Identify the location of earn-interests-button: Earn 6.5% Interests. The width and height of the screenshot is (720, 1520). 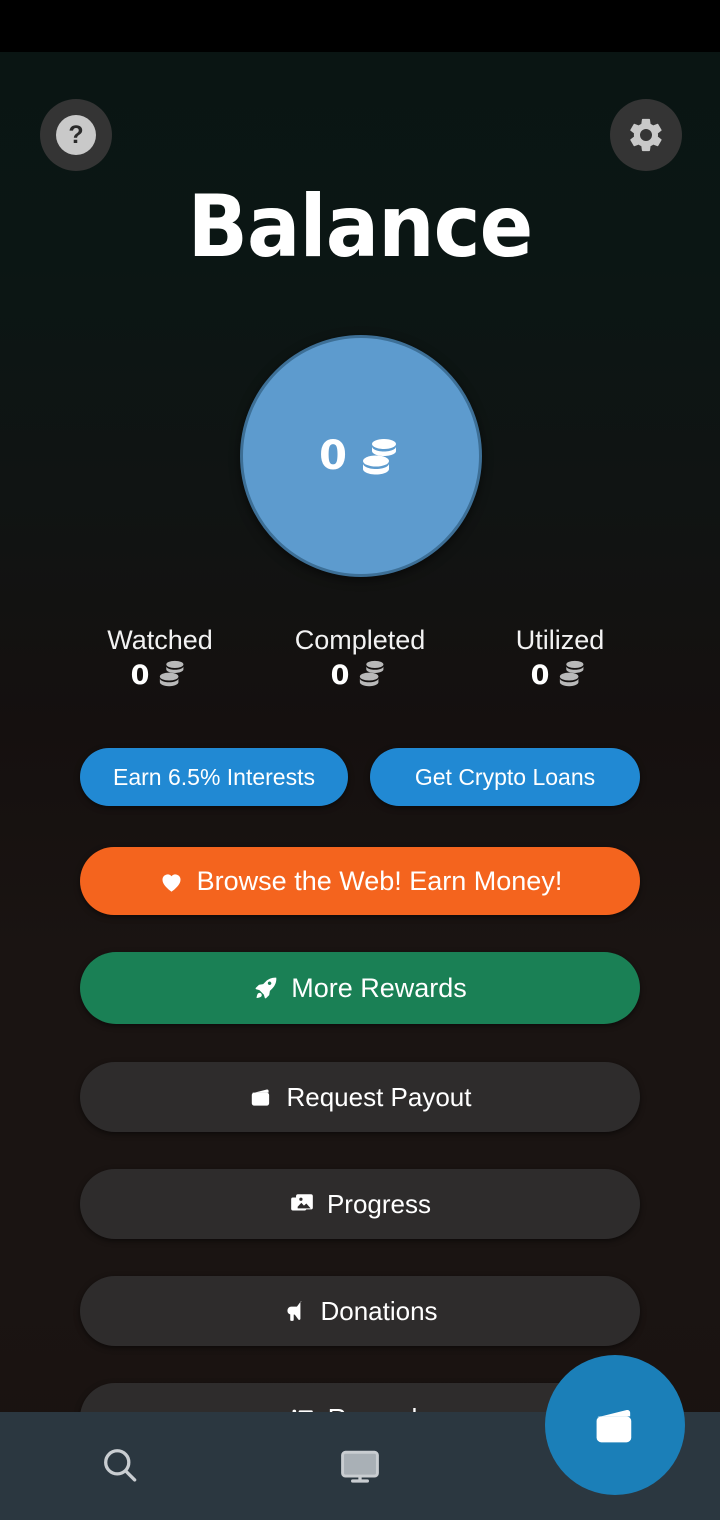
(214, 777).